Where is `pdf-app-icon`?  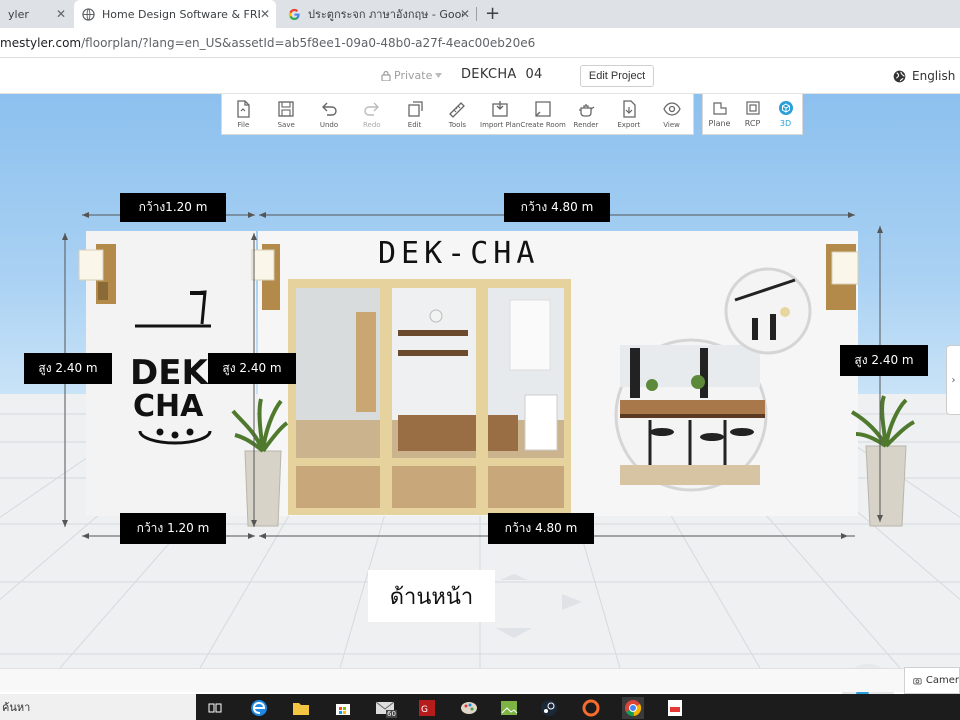
pdf-app-icon is located at coordinates (675, 708).